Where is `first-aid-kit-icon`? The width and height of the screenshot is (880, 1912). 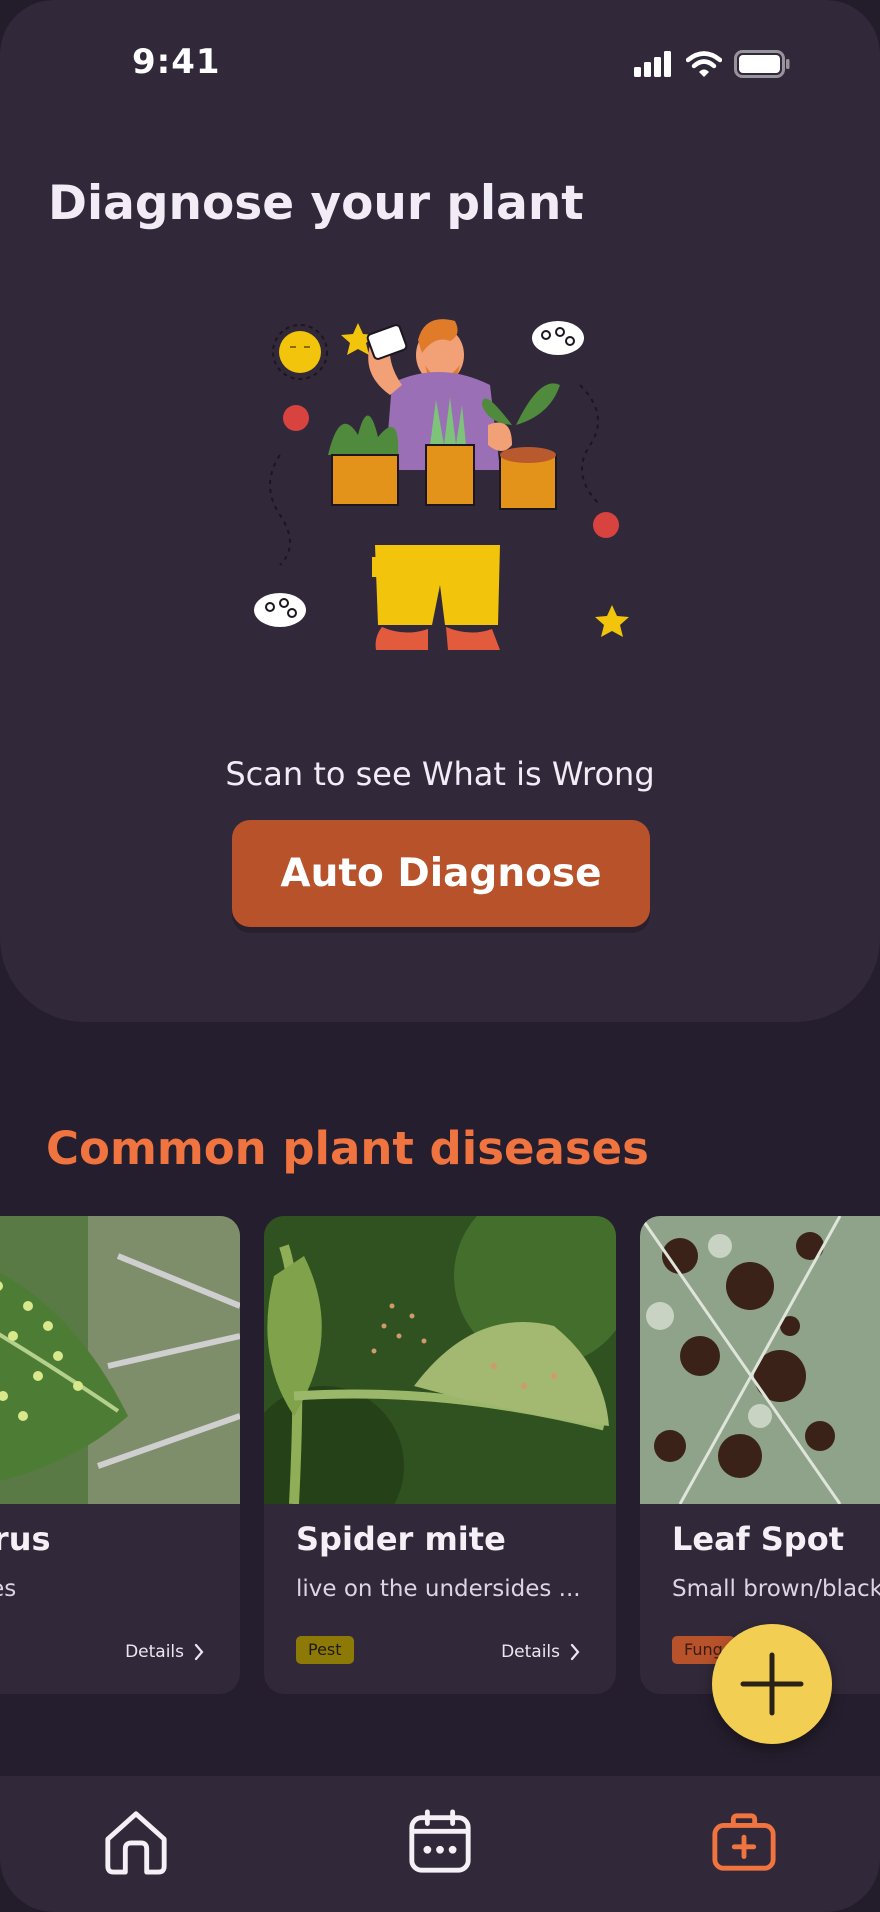
first-aid-kit-icon is located at coordinates (744, 1842).